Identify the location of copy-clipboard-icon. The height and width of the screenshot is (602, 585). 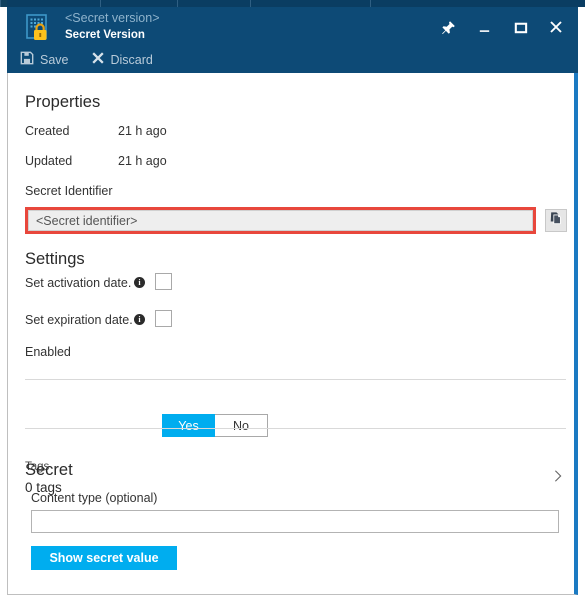
(556, 220).